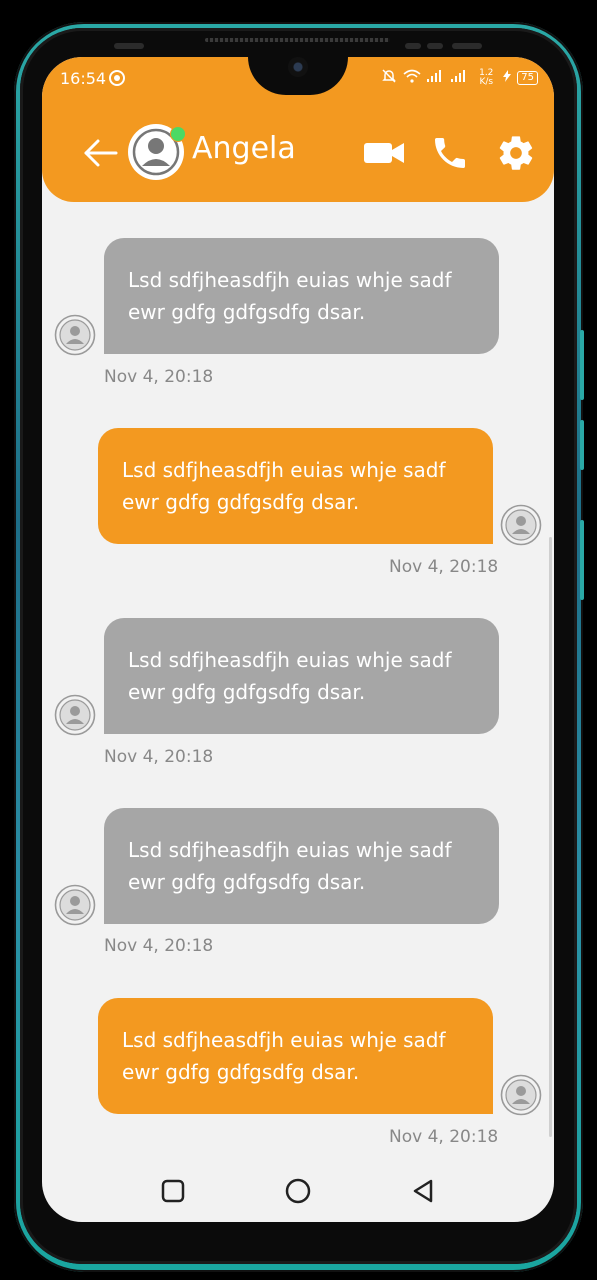 The image size is (597, 1280). I want to click on scrollbar, so click(550, 837).